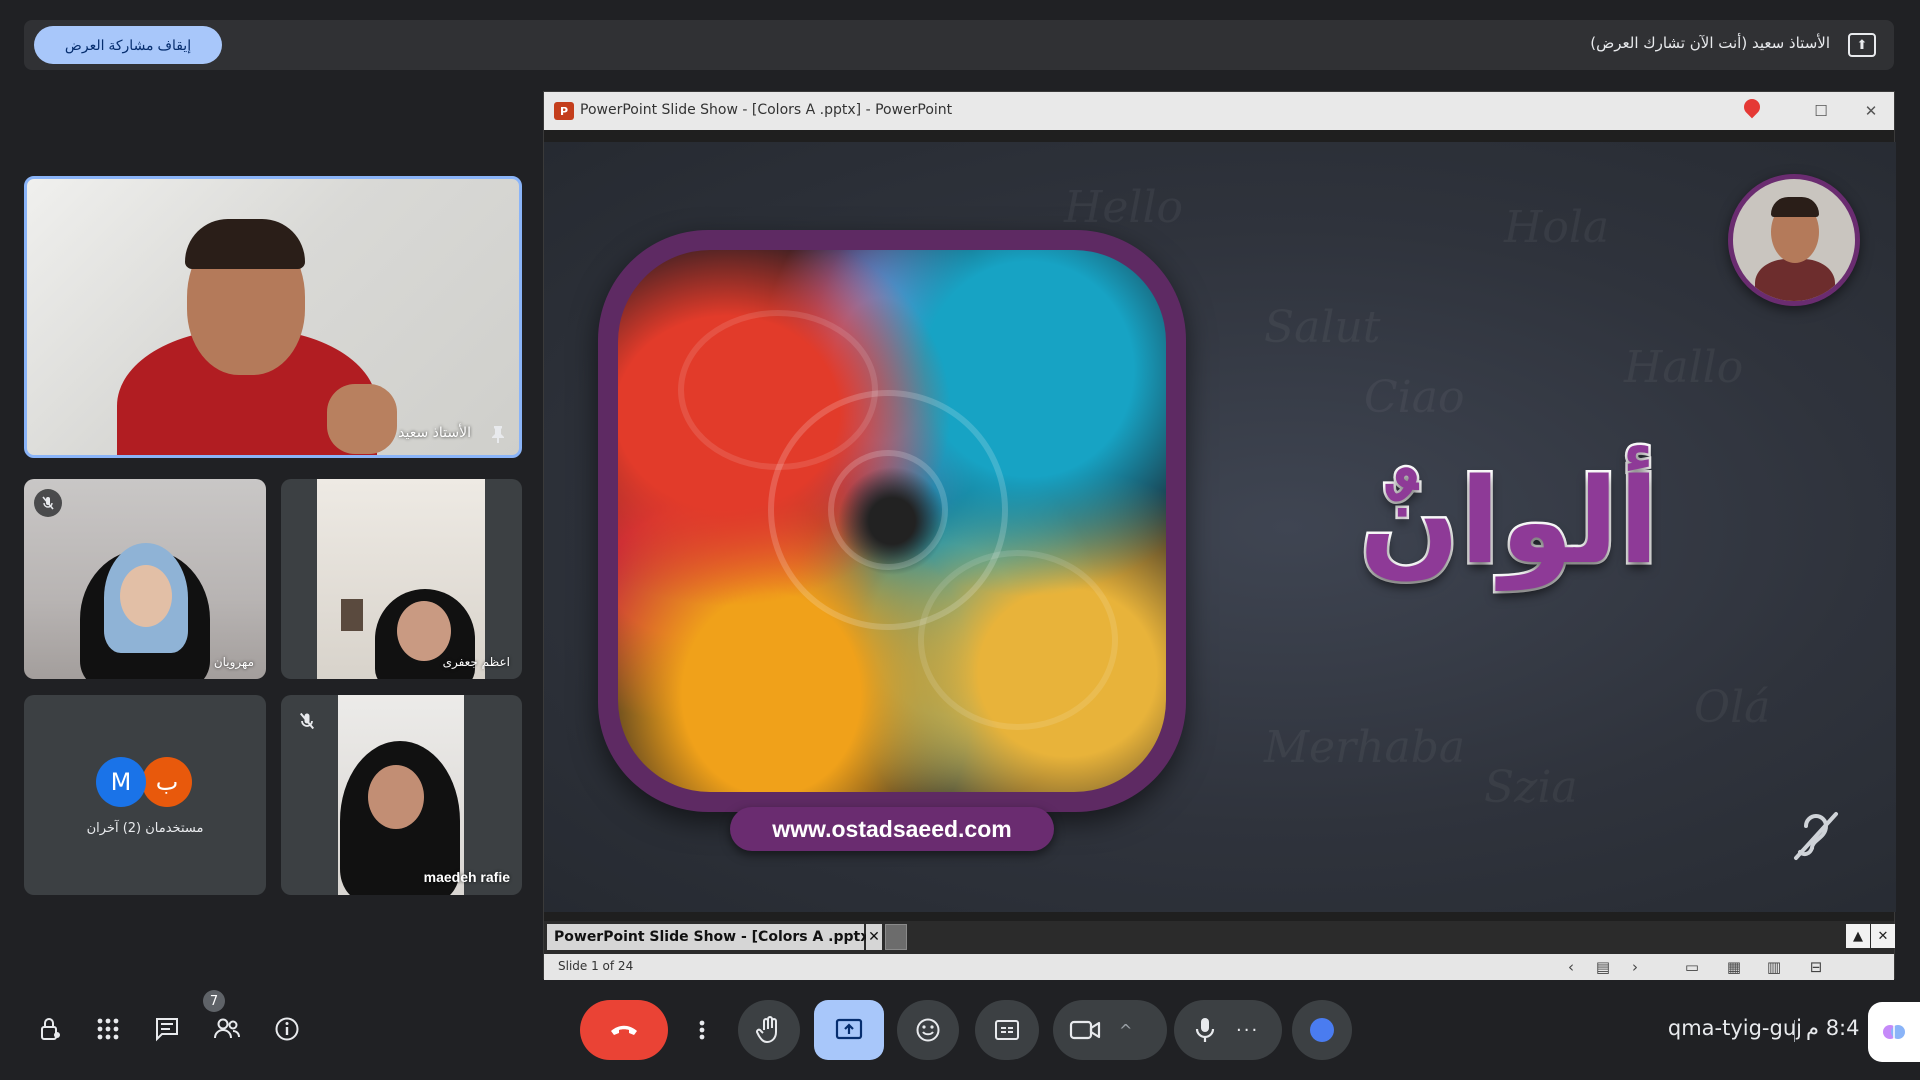  Describe the element at coordinates (121, 782) in the screenshot. I see `avatar: M` at that location.